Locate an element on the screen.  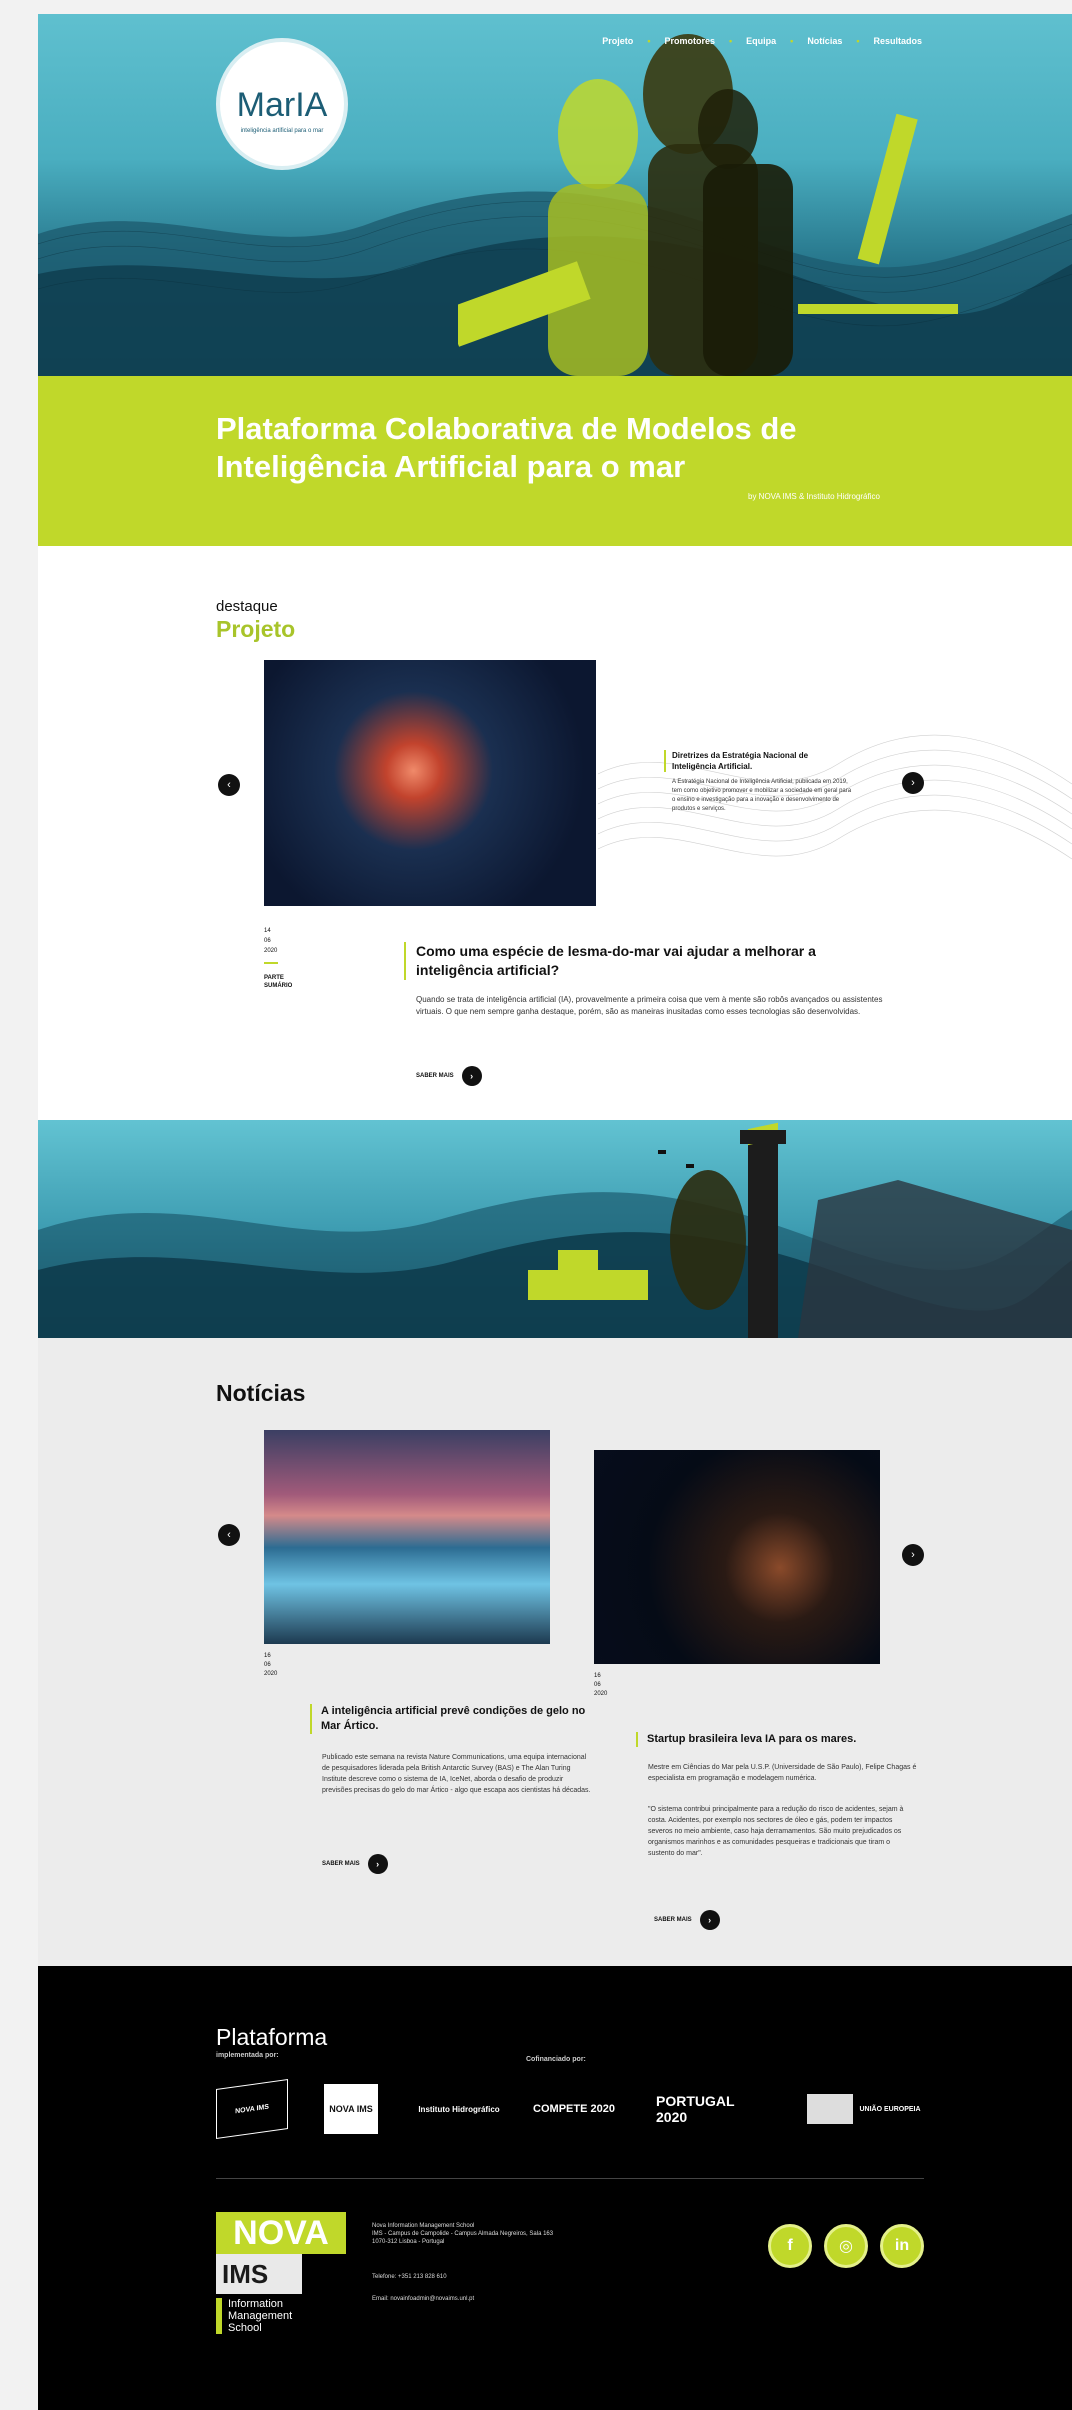
partner-logo-novaims: NOVA IMS is located at coordinates (351, 2109).